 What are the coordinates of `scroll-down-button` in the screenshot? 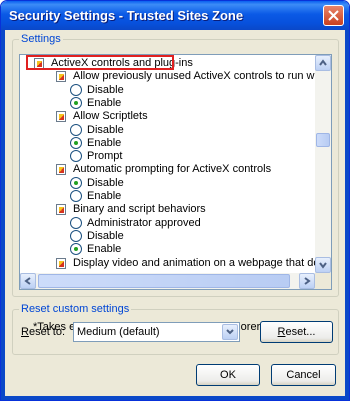 It's located at (323, 265).